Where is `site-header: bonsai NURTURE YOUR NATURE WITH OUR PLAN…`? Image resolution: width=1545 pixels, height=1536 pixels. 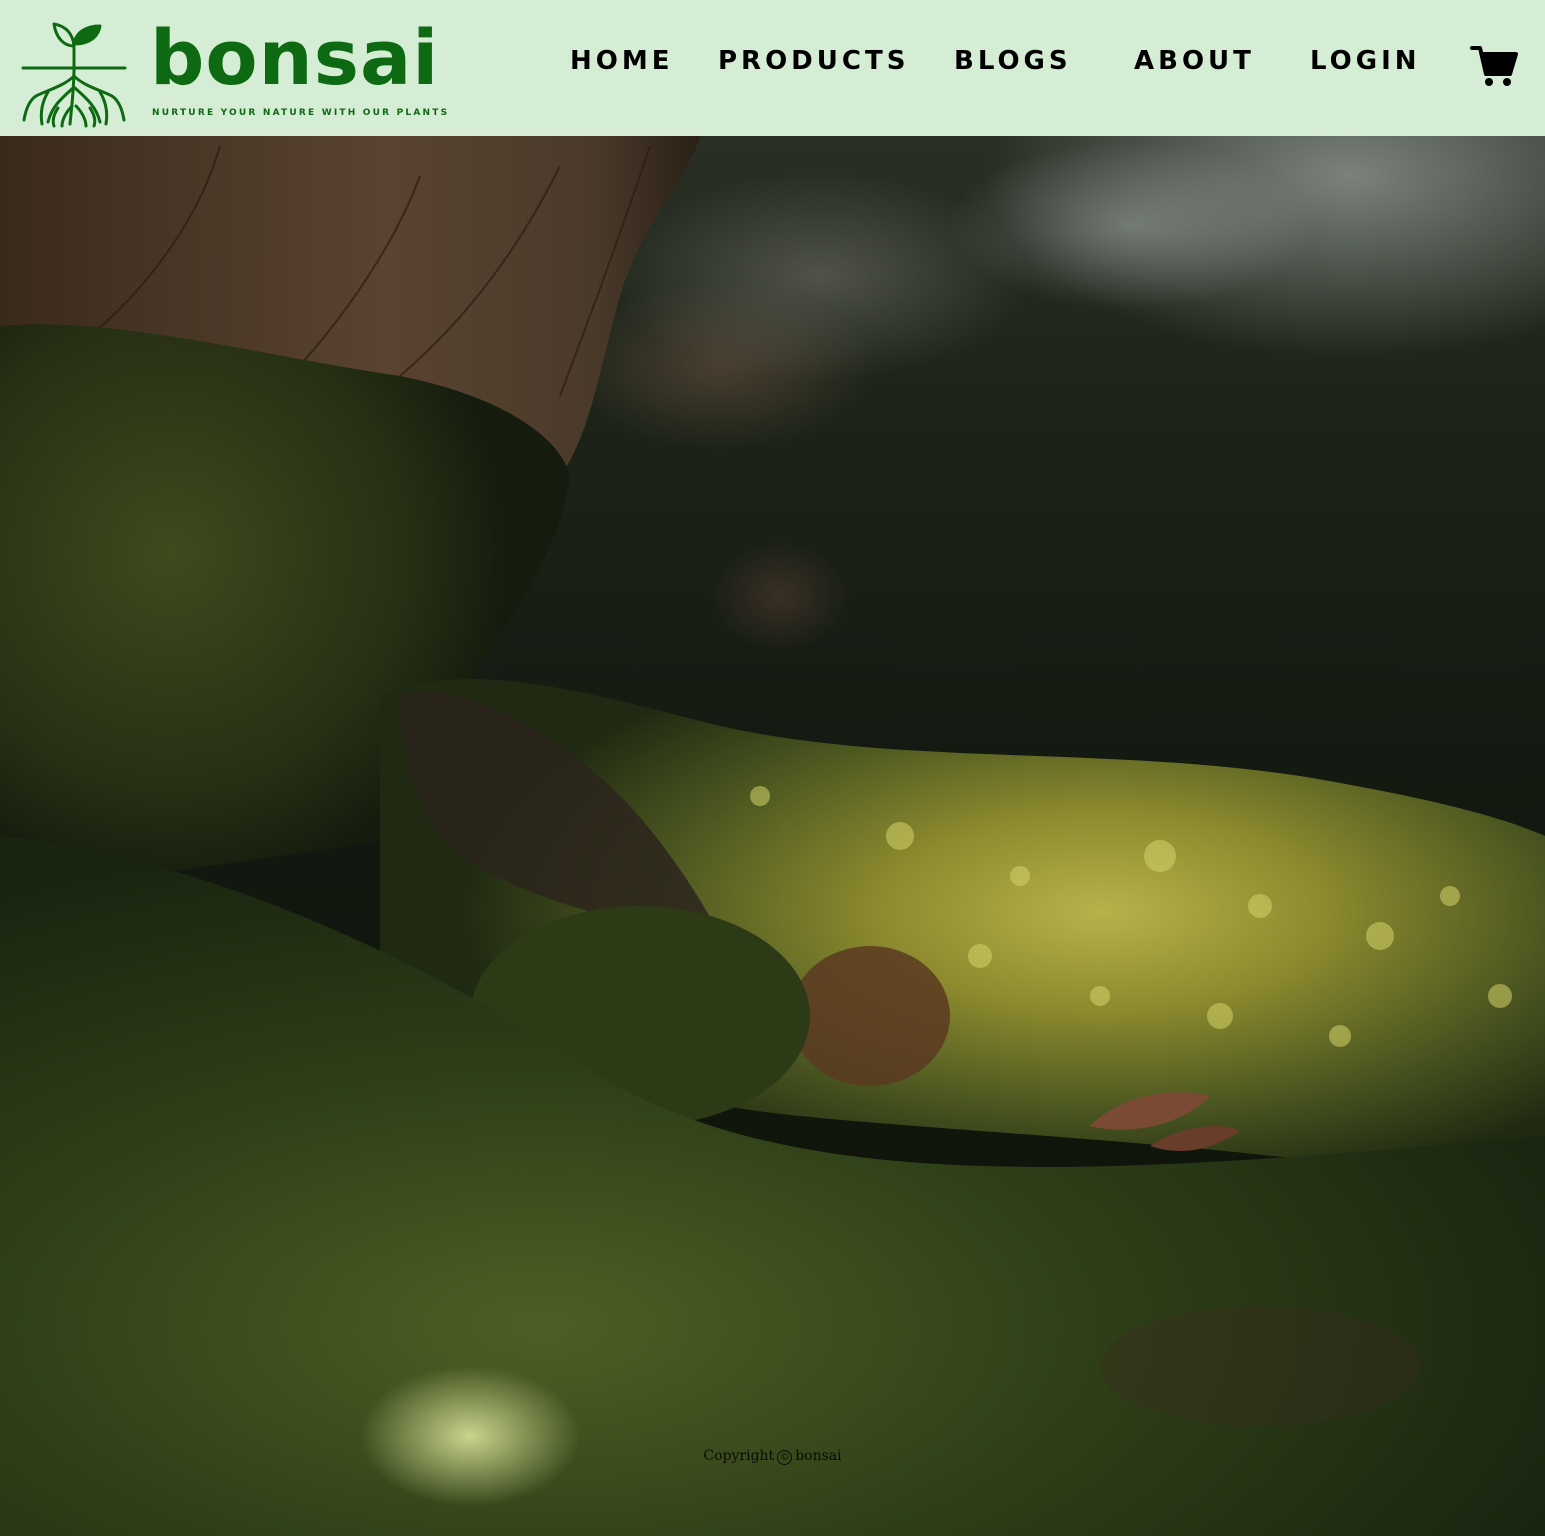
site-header: bonsai NURTURE YOUR NATURE WITH OUR PLAN… is located at coordinates (772, 68).